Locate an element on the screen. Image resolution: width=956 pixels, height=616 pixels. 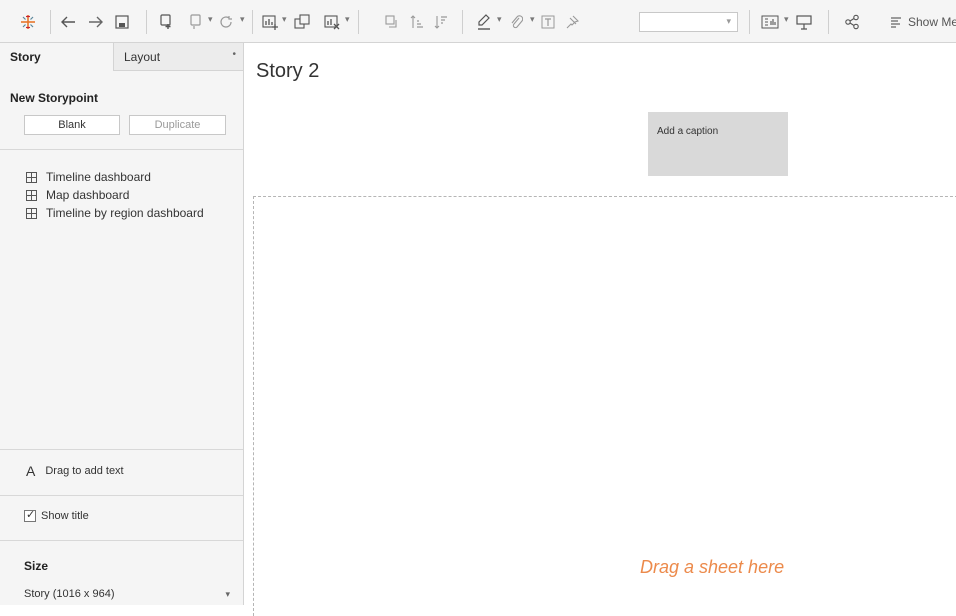
sort-ascending-icon is located at coordinates (417, 22).